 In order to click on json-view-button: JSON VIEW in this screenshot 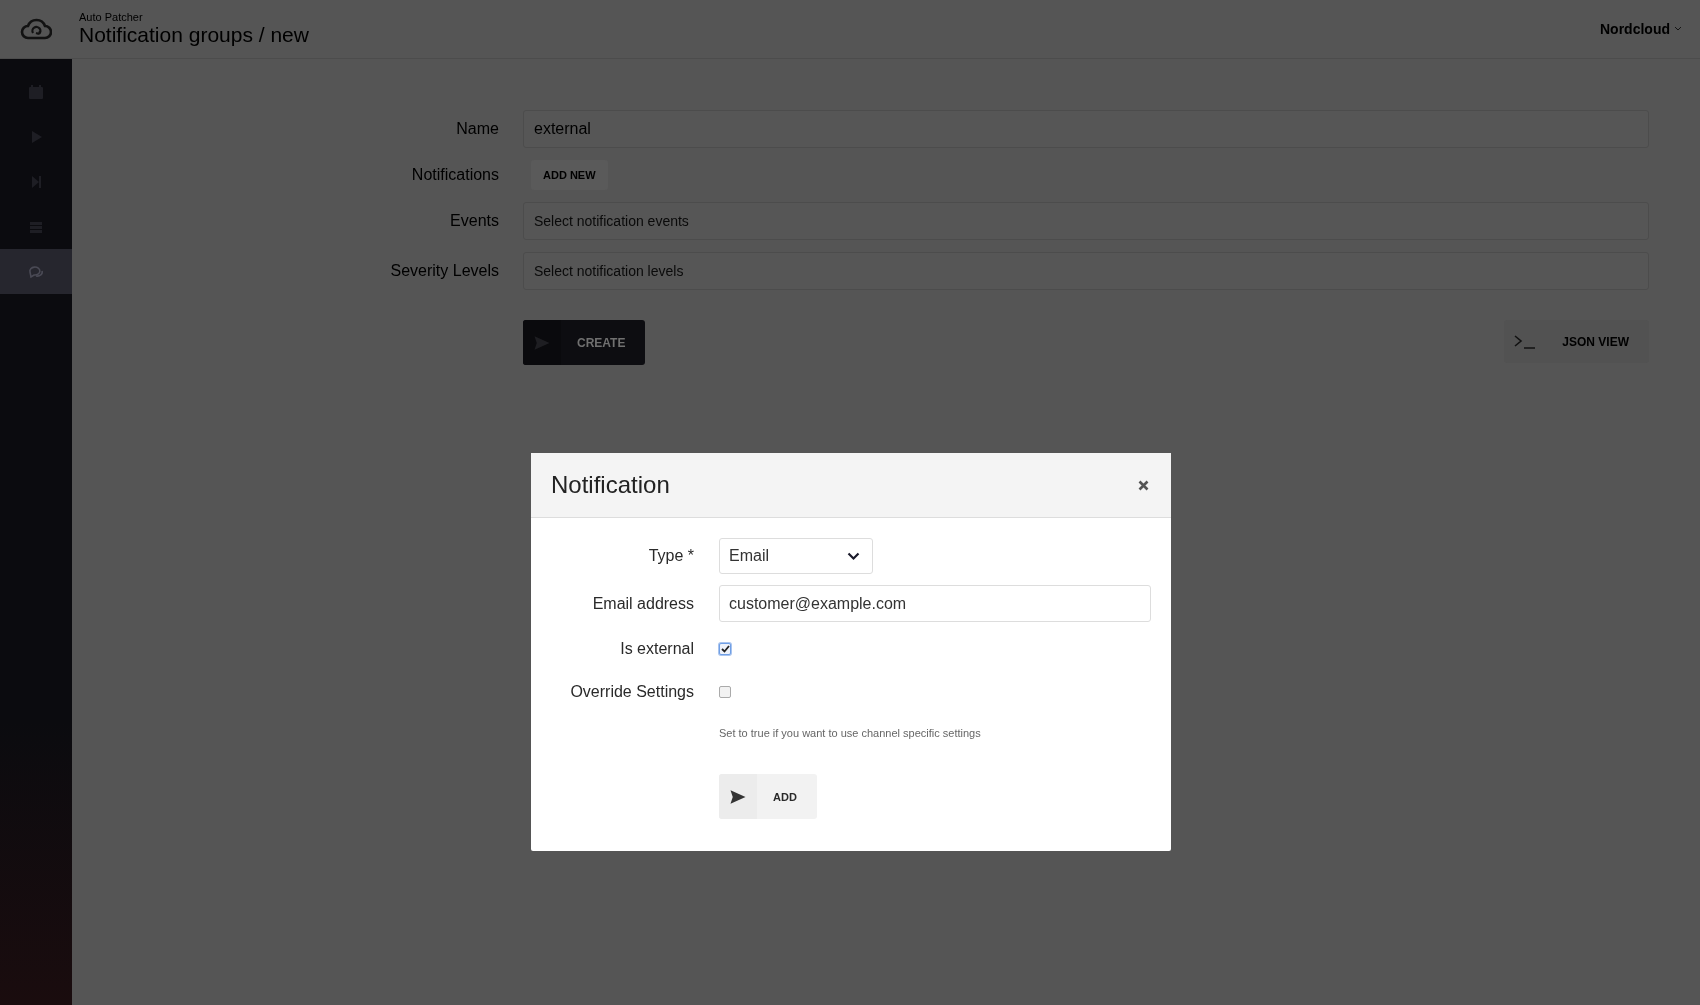, I will do `click(1576, 341)`.